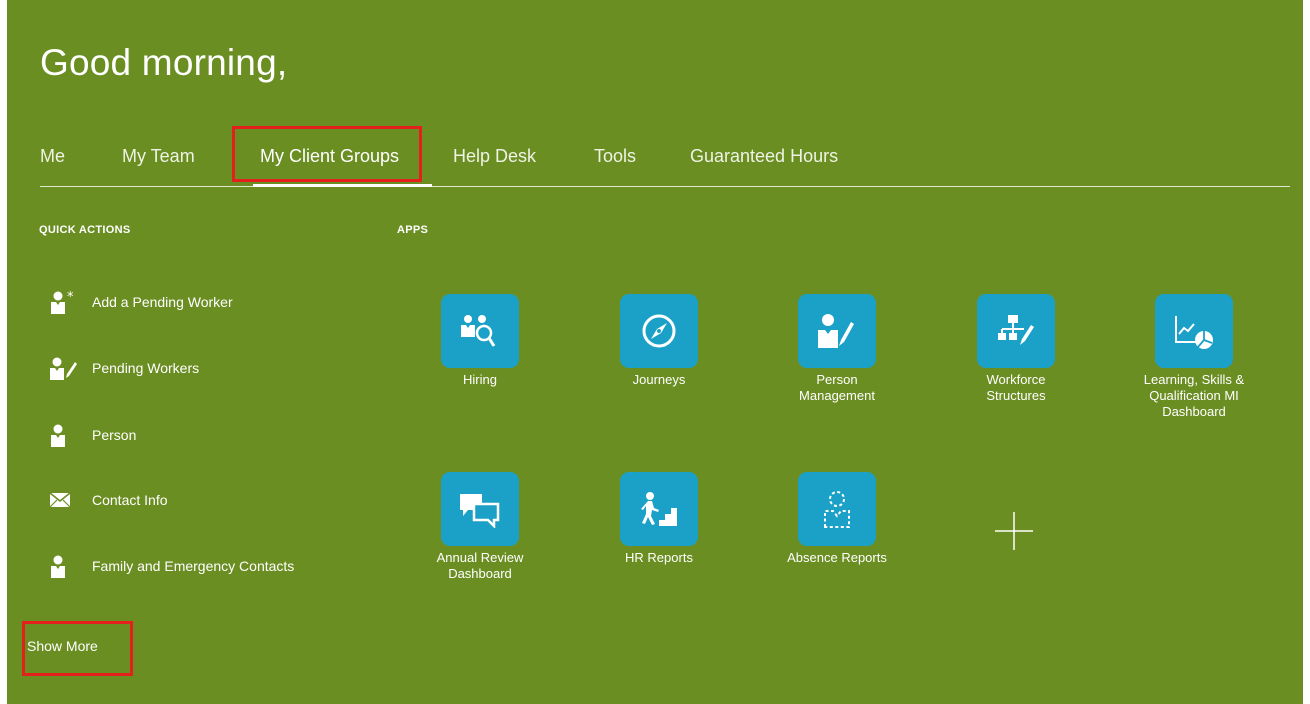 This screenshot has width=1310, height=704. I want to click on tab-me: Me, so click(52, 156).